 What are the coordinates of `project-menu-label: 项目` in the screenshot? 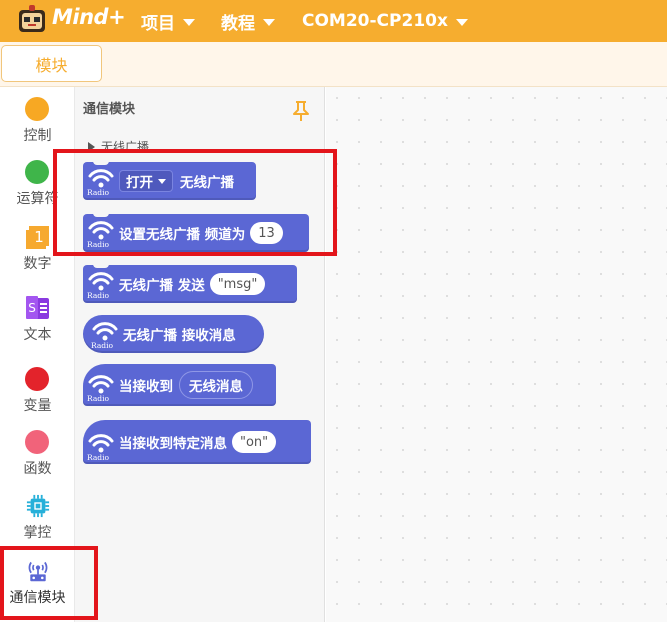 It's located at (158, 23).